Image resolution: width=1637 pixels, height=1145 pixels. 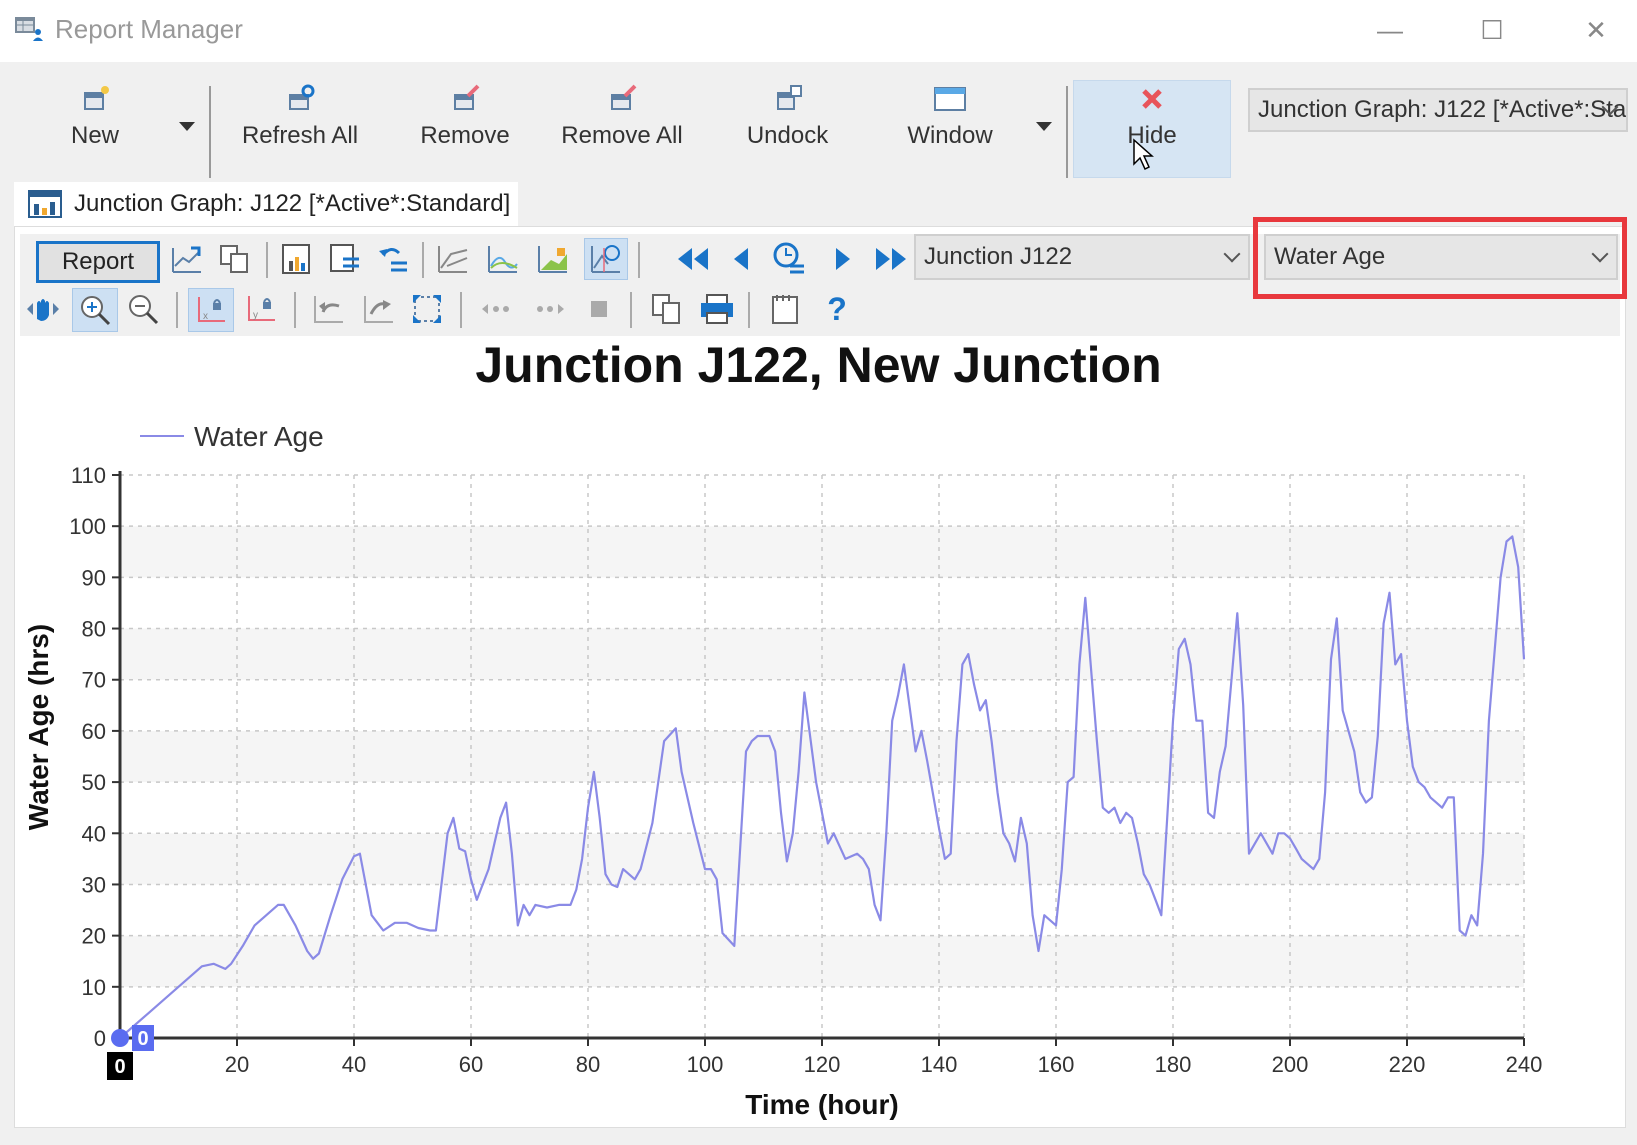 I want to click on window-dropdown-arrow, so click(x=1044, y=126).